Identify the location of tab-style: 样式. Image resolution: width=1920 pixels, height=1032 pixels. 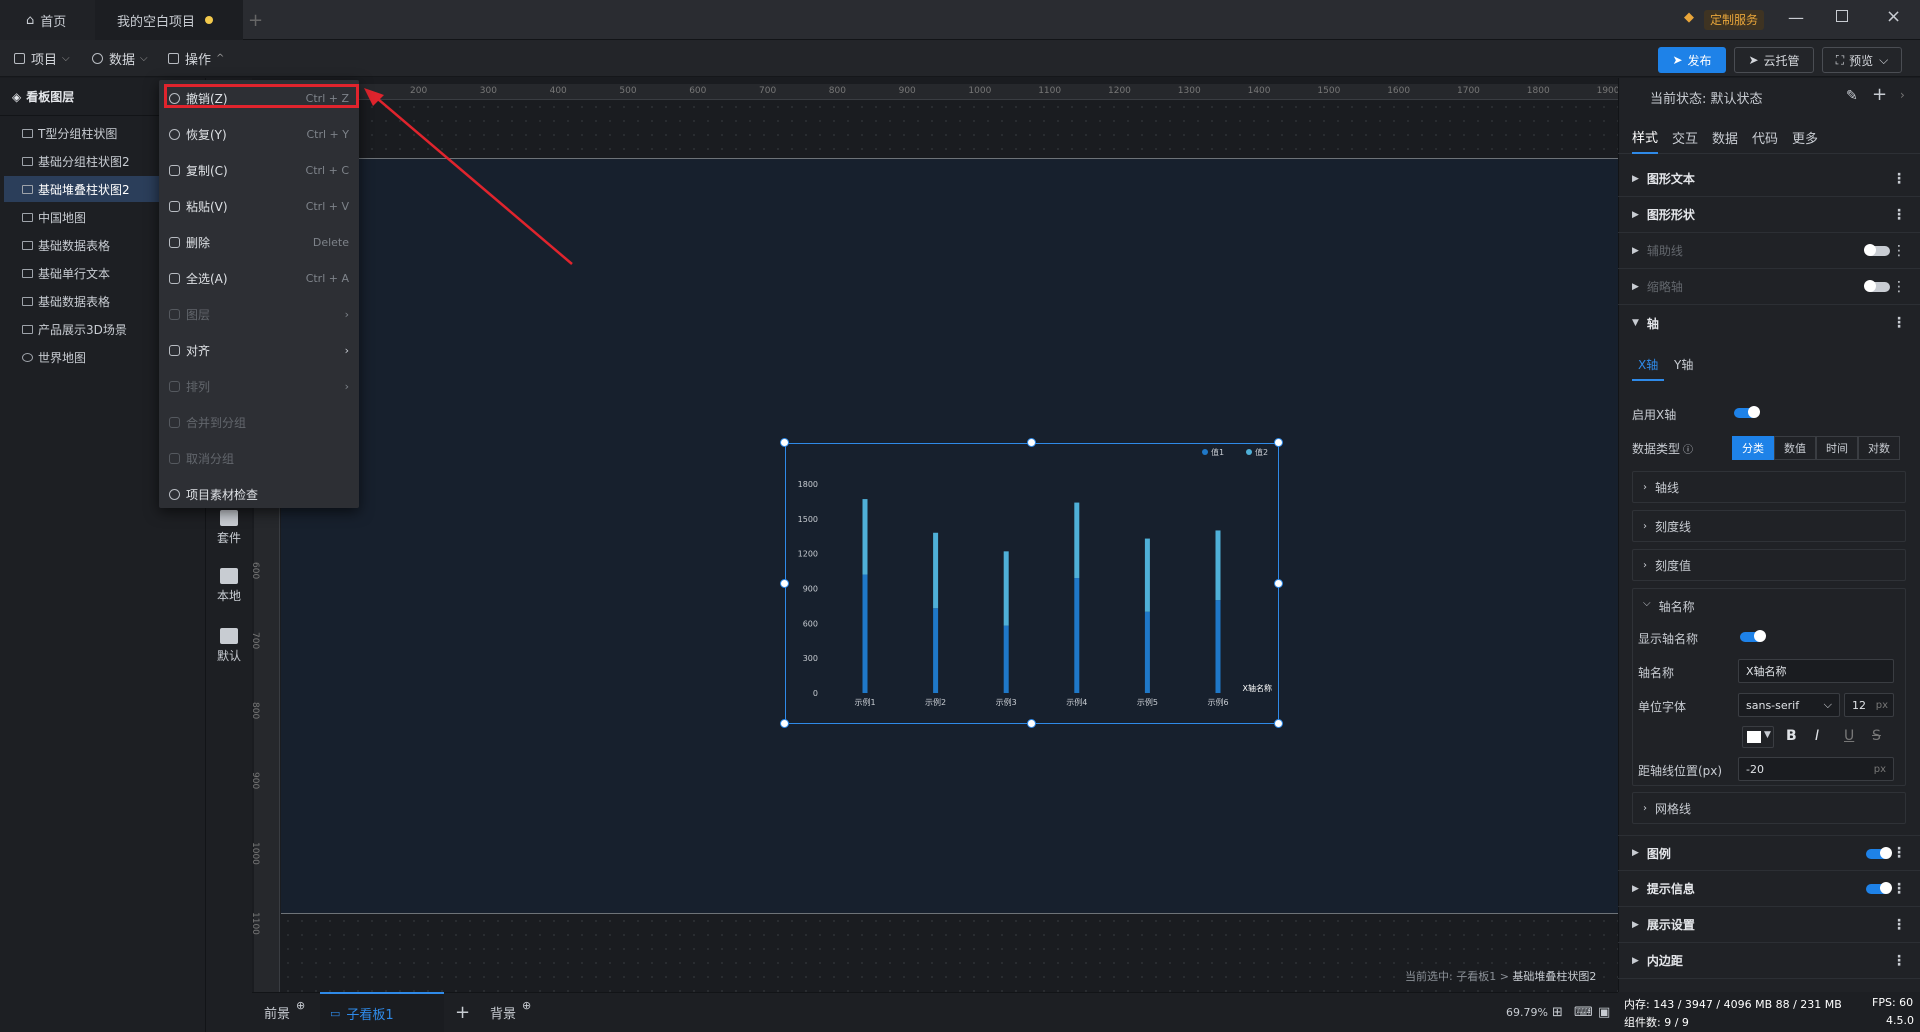
(1645, 137).